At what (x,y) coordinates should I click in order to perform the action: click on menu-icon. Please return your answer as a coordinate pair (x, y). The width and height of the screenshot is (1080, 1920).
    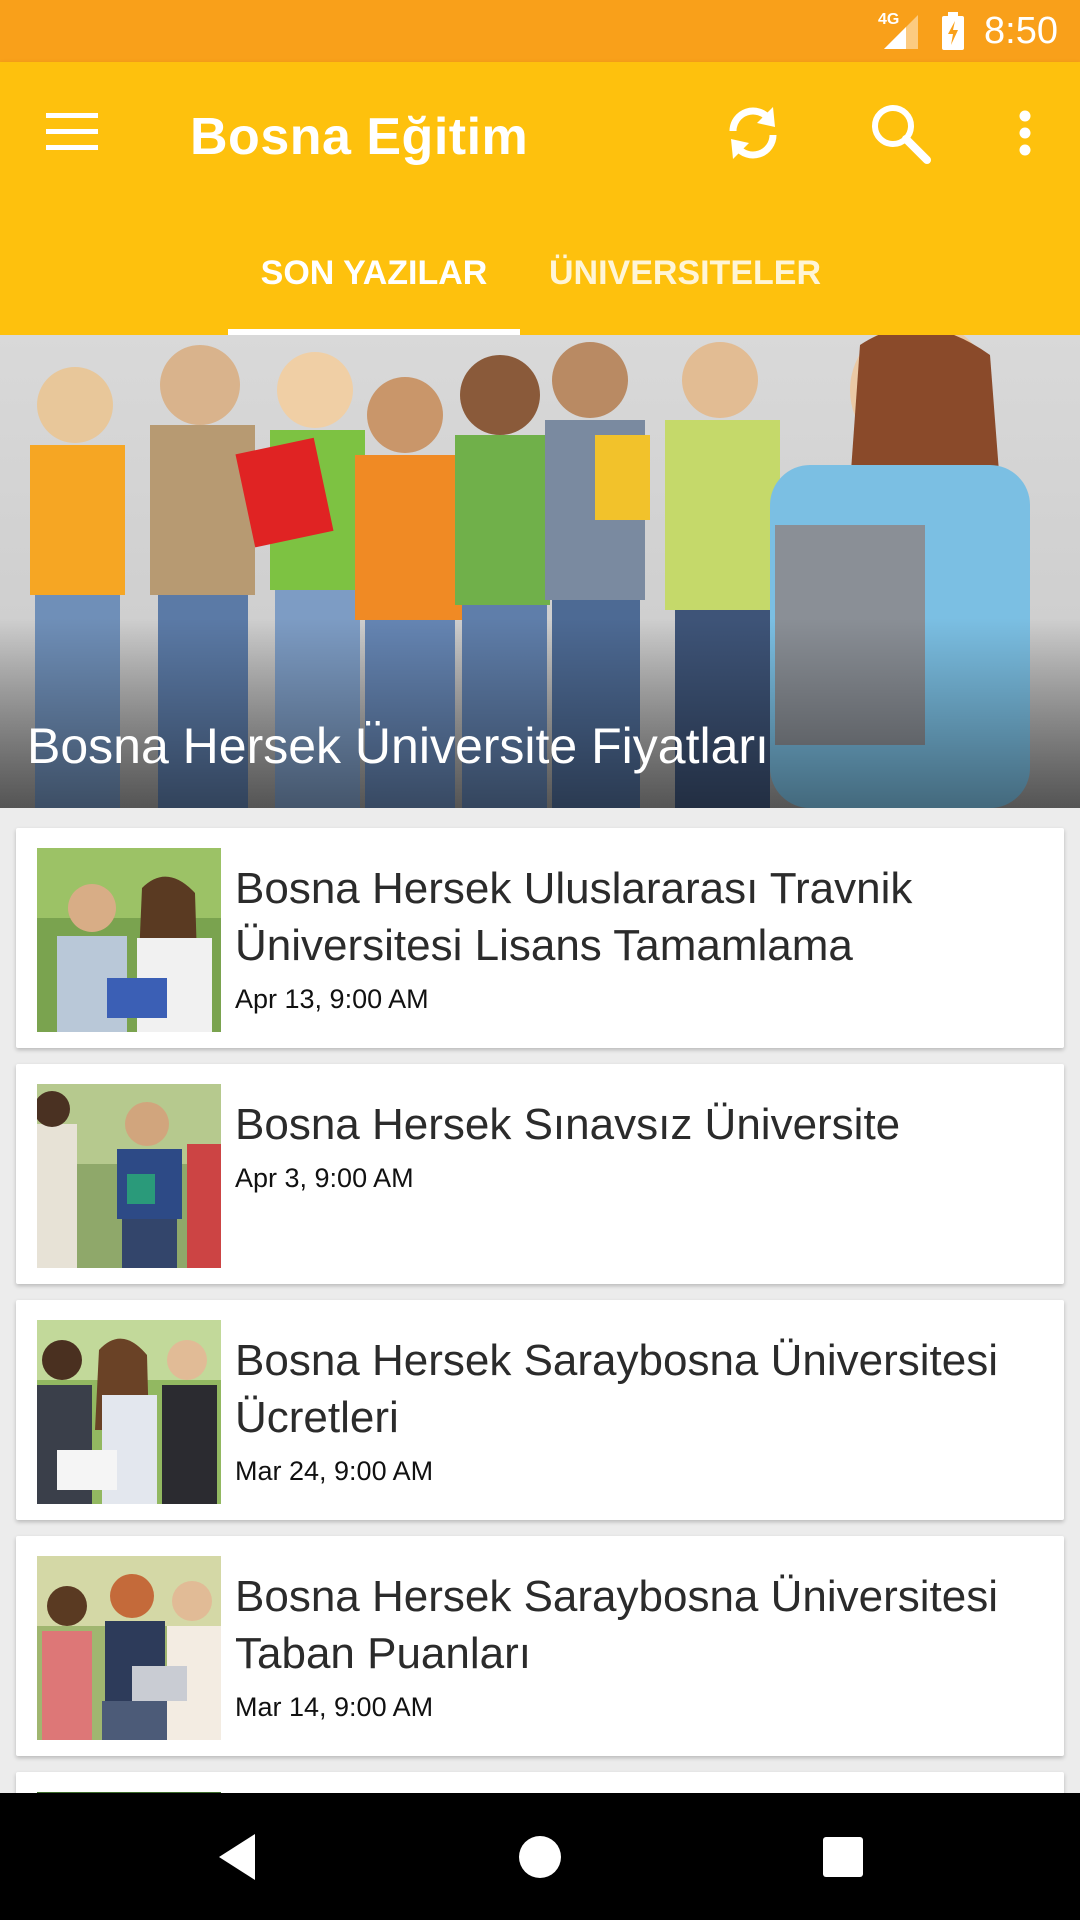
    Looking at the image, I should click on (72, 131).